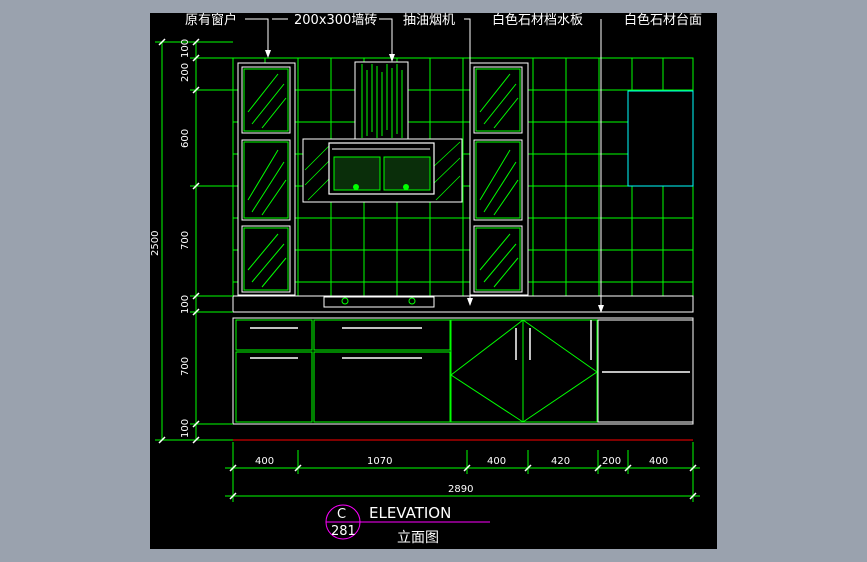 This screenshot has height=562, width=867. I want to click on dim-v-5: 100, so click(185, 304).